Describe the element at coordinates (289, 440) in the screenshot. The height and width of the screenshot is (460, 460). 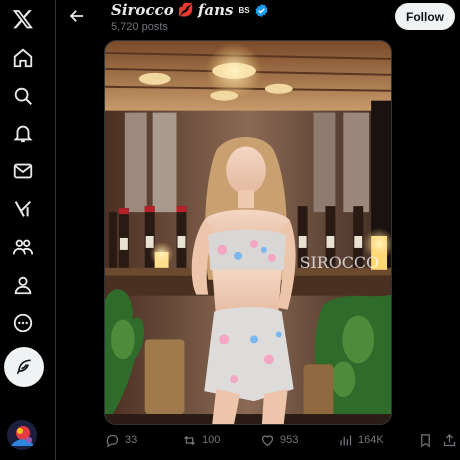
I see `like-count: 953` at that location.